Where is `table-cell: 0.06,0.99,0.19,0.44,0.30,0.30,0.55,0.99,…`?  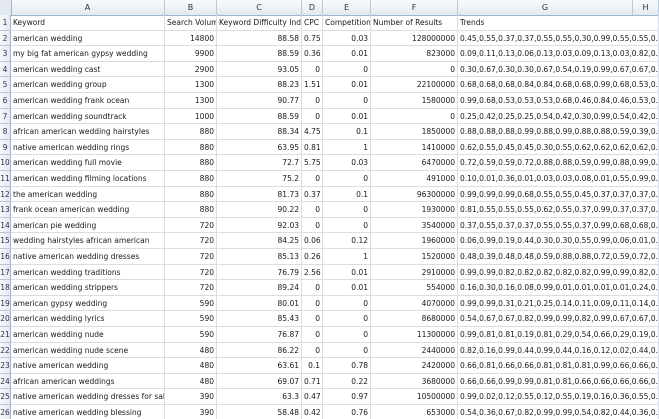 table-cell: 0.06,0.99,0.19,0.44,0.30,0.30,0.55,0.99,… is located at coordinates (558, 241).